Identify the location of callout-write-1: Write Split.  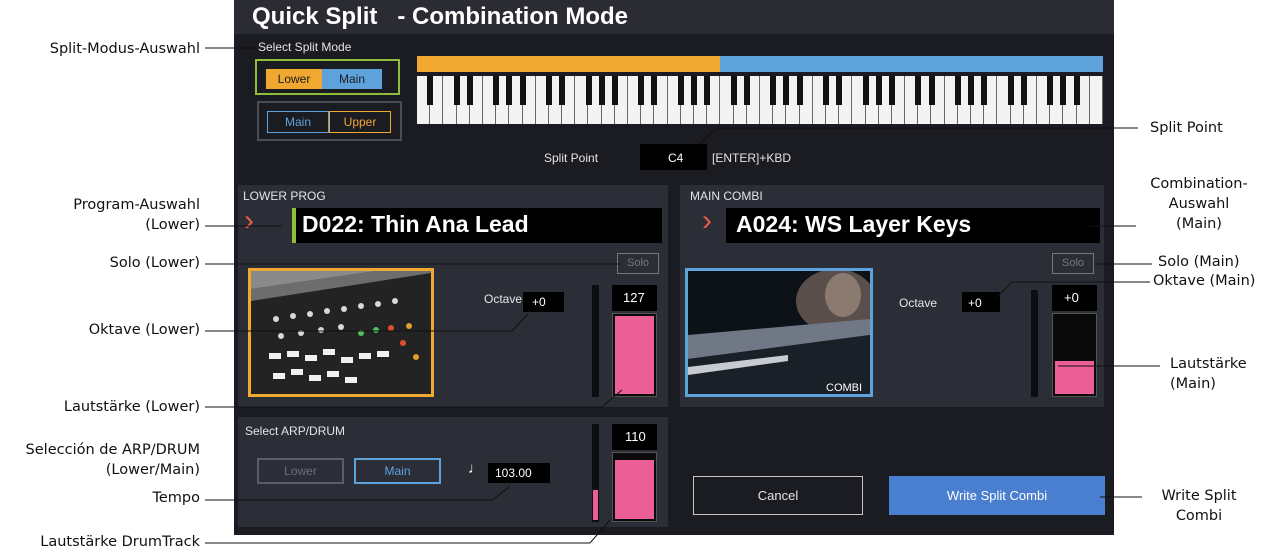
(1199, 496).